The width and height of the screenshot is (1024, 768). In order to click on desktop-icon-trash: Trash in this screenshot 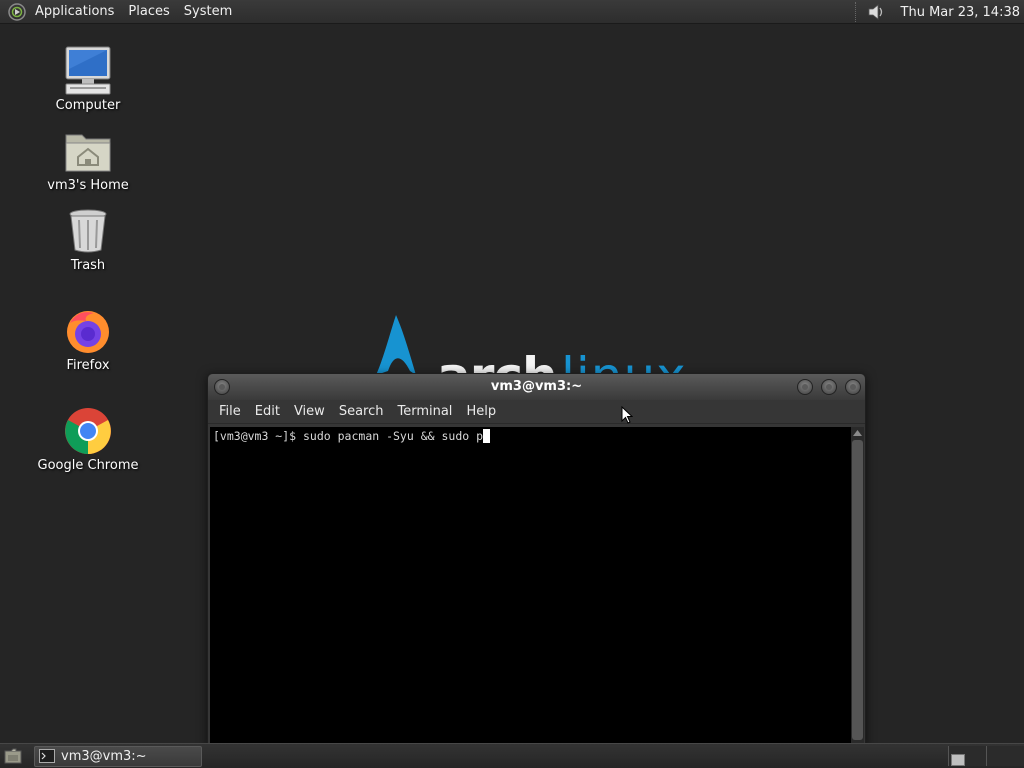, I will do `click(88, 239)`.